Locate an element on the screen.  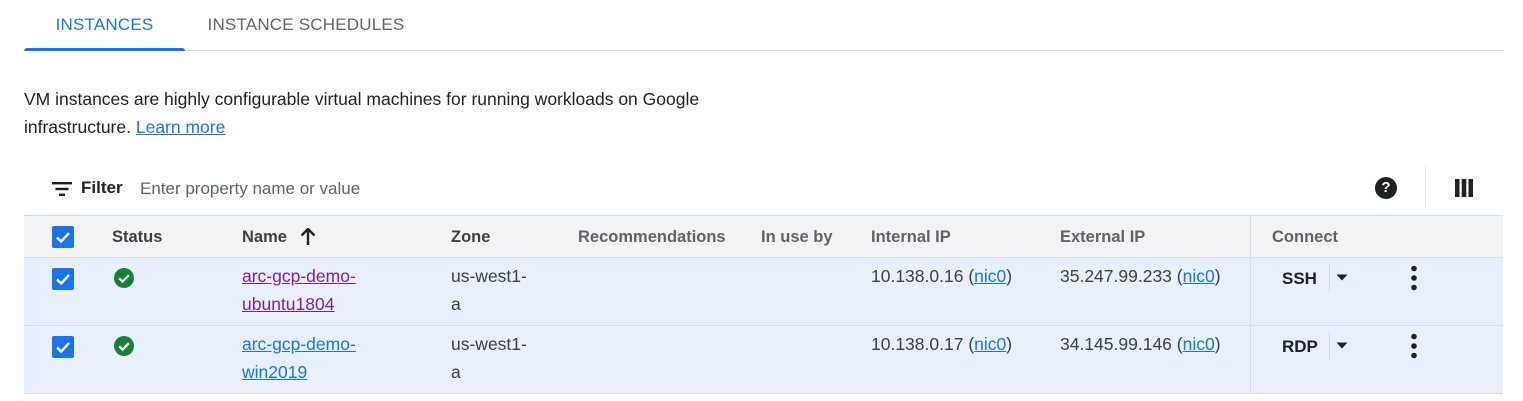
external-ip: 35.247.99.233 is located at coordinates (1116, 276).